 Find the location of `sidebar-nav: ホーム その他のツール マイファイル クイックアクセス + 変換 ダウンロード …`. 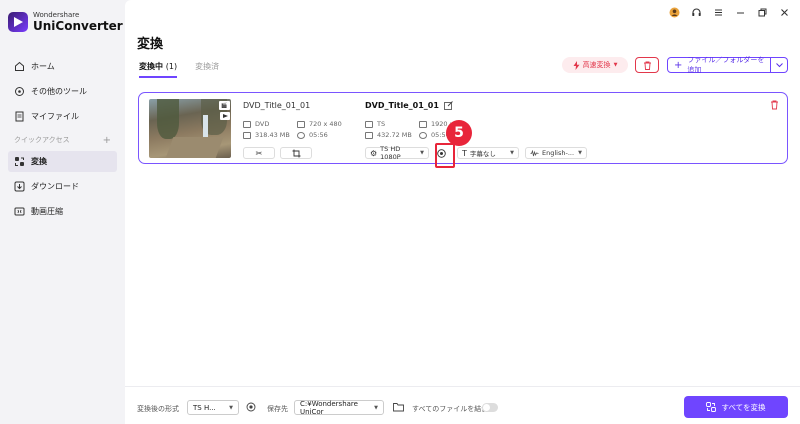

sidebar-nav: ホーム その他のツール マイファイル クイックアクセス + 変換 ダウンロード … is located at coordinates (62, 141).